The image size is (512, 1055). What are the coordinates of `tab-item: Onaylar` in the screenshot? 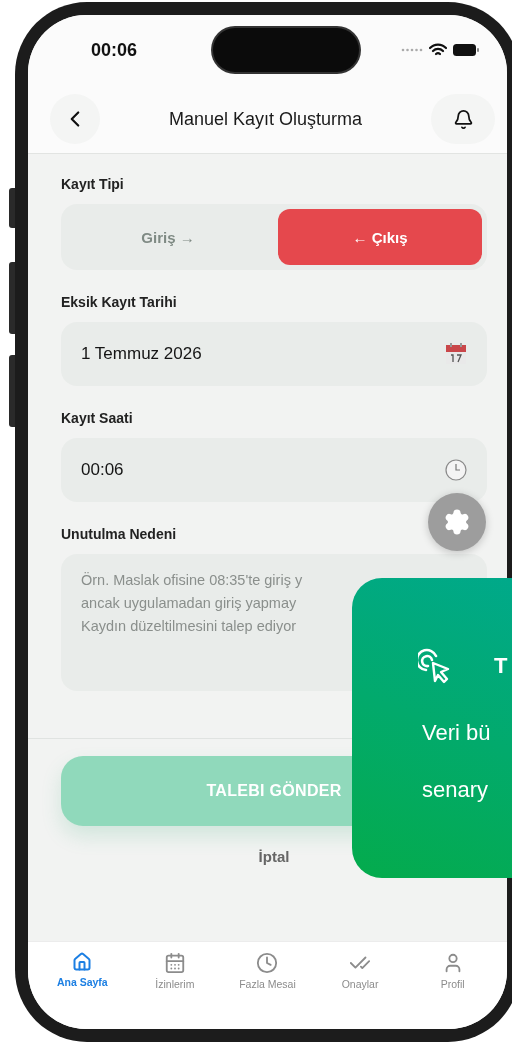 It's located at (360, 975).